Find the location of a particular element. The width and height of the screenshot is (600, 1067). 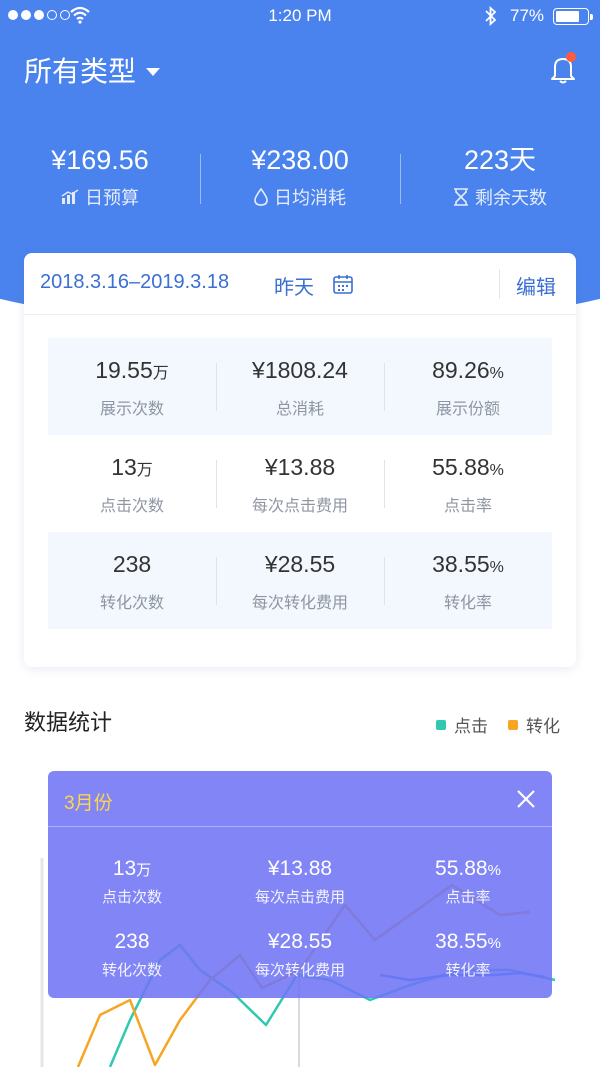

kpi-daily-spend: ¥238.00 日均消耗 is located at coordinates (300, 175).